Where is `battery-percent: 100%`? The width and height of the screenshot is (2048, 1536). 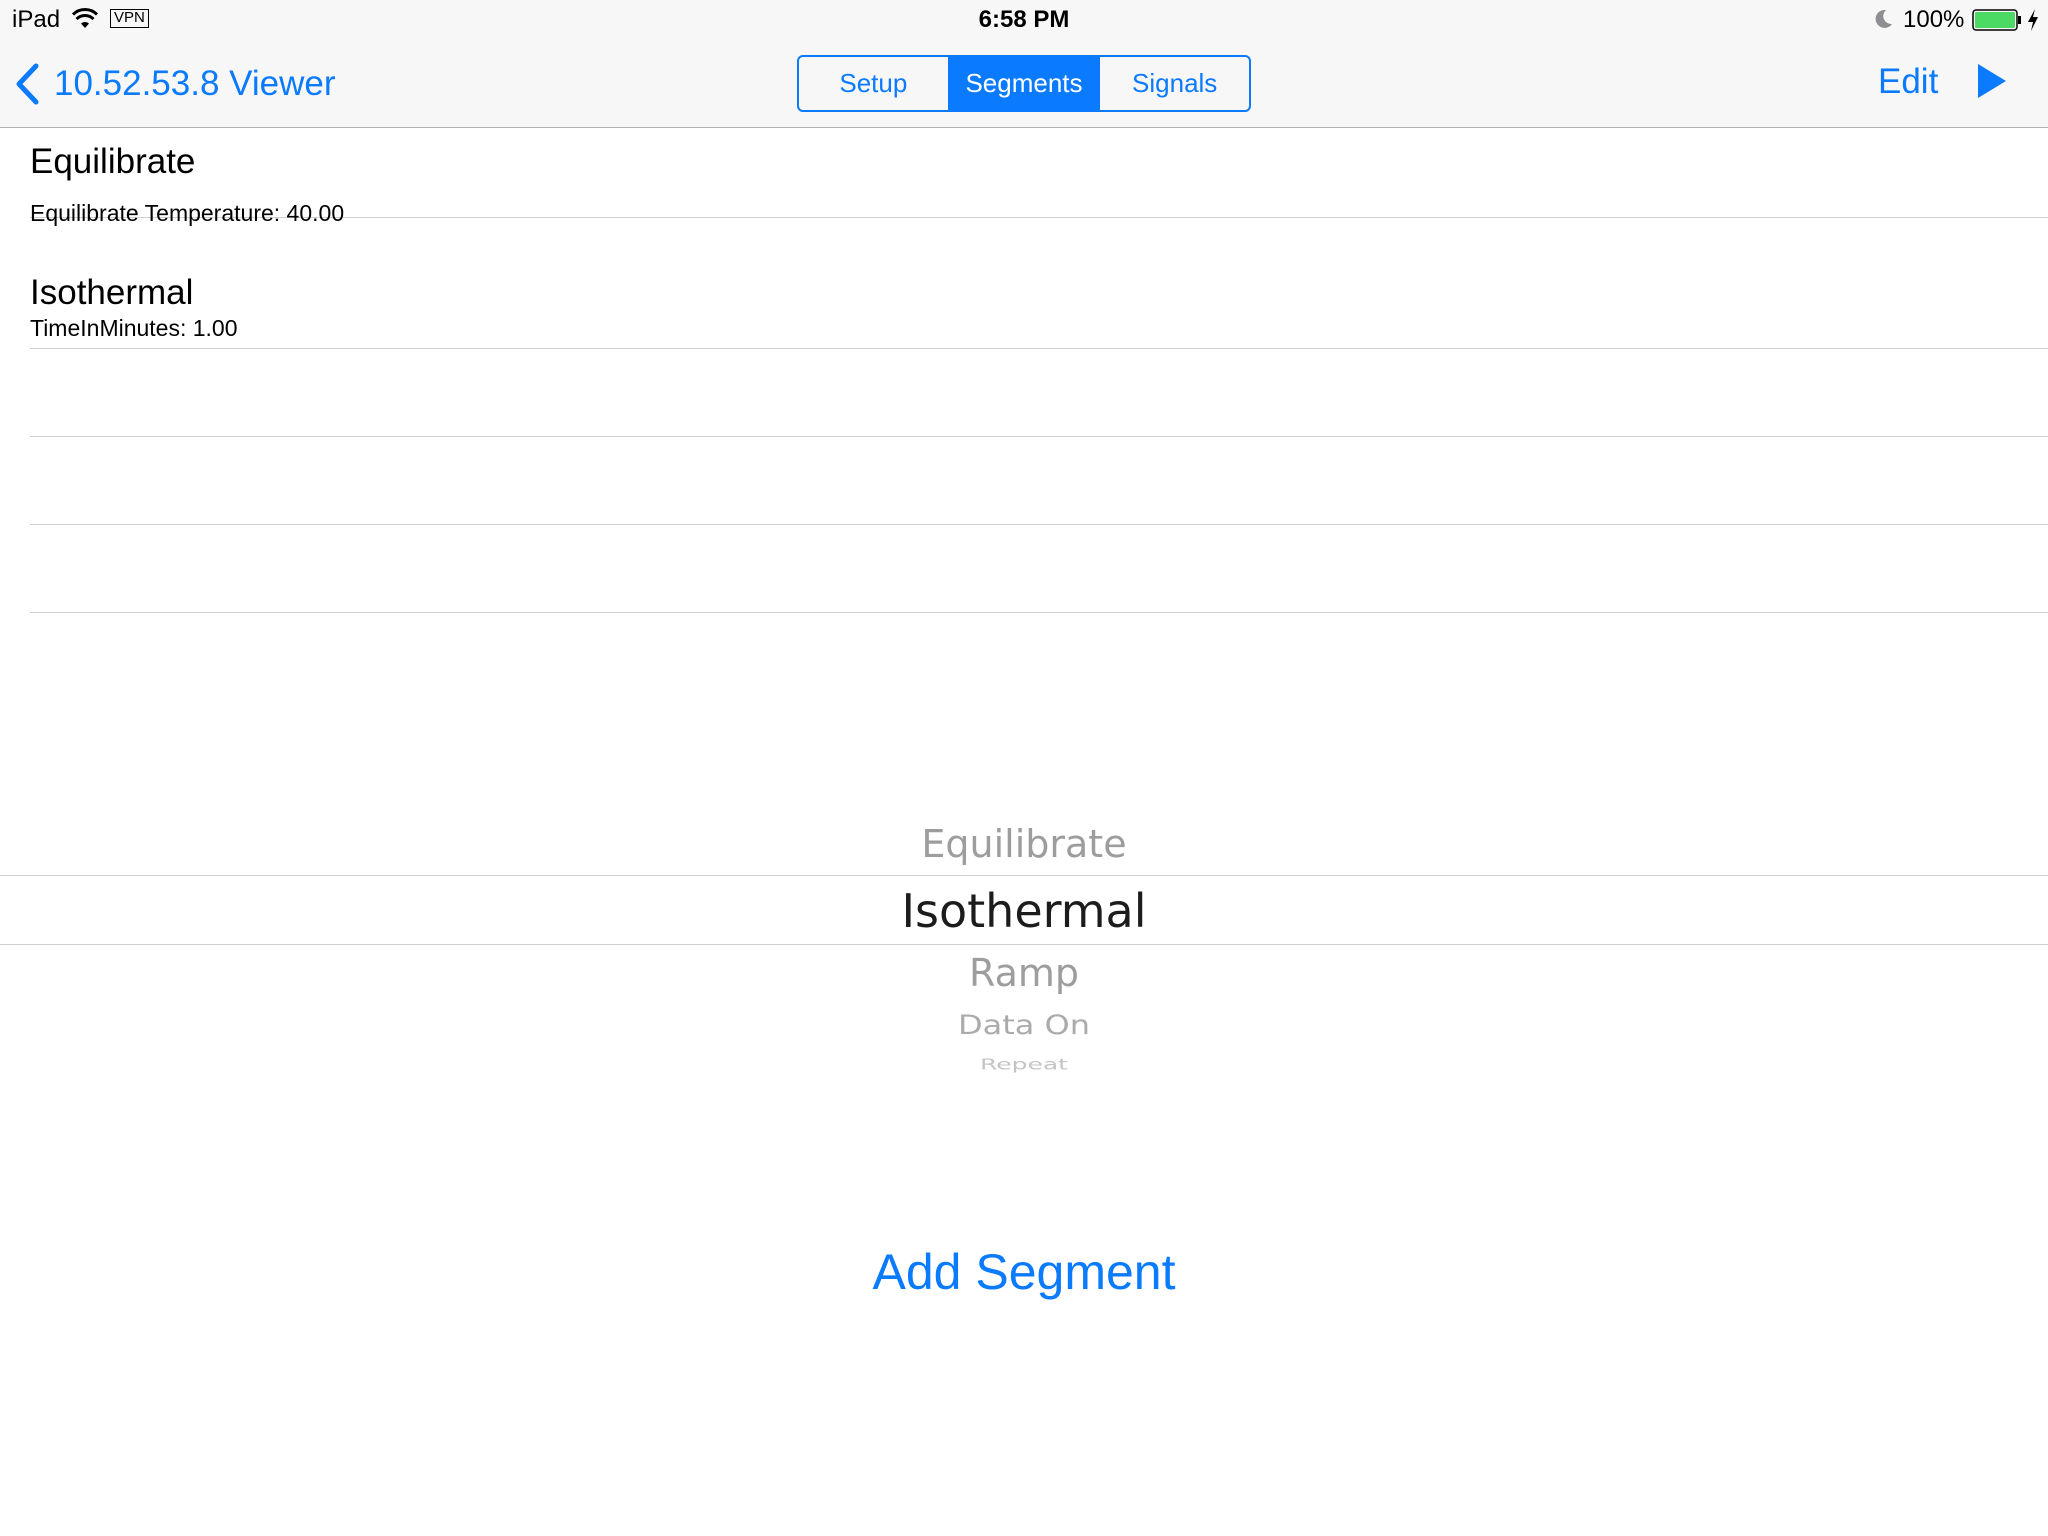 battery-percent: 100% is located at coordinates (1934, 19).